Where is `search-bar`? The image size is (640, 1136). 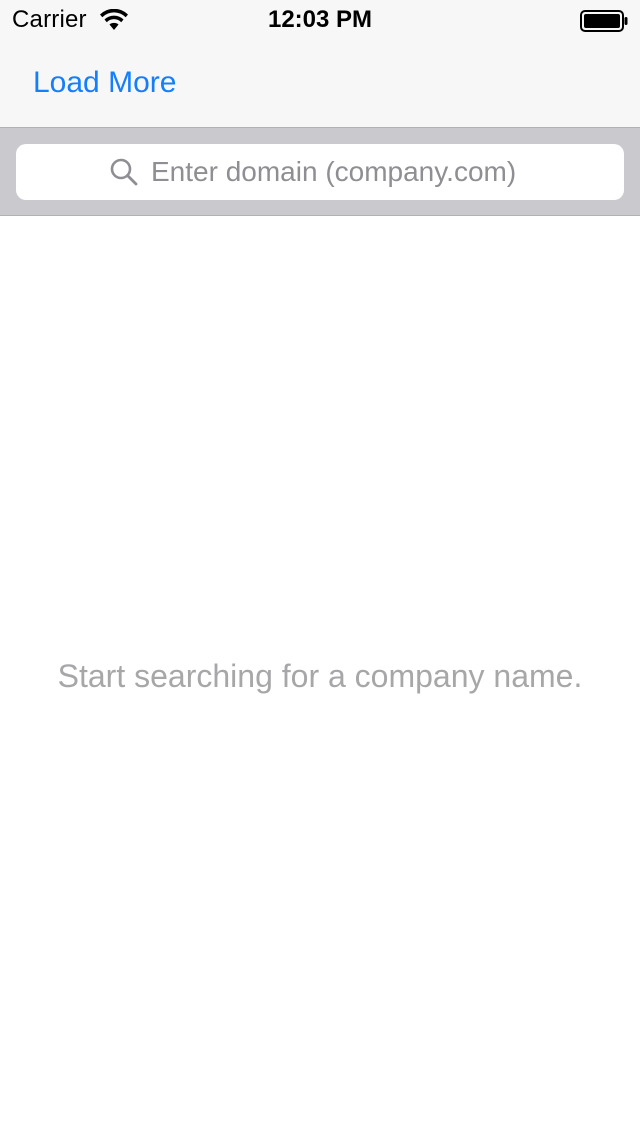 search-bar is located at coordinates (320, 172).